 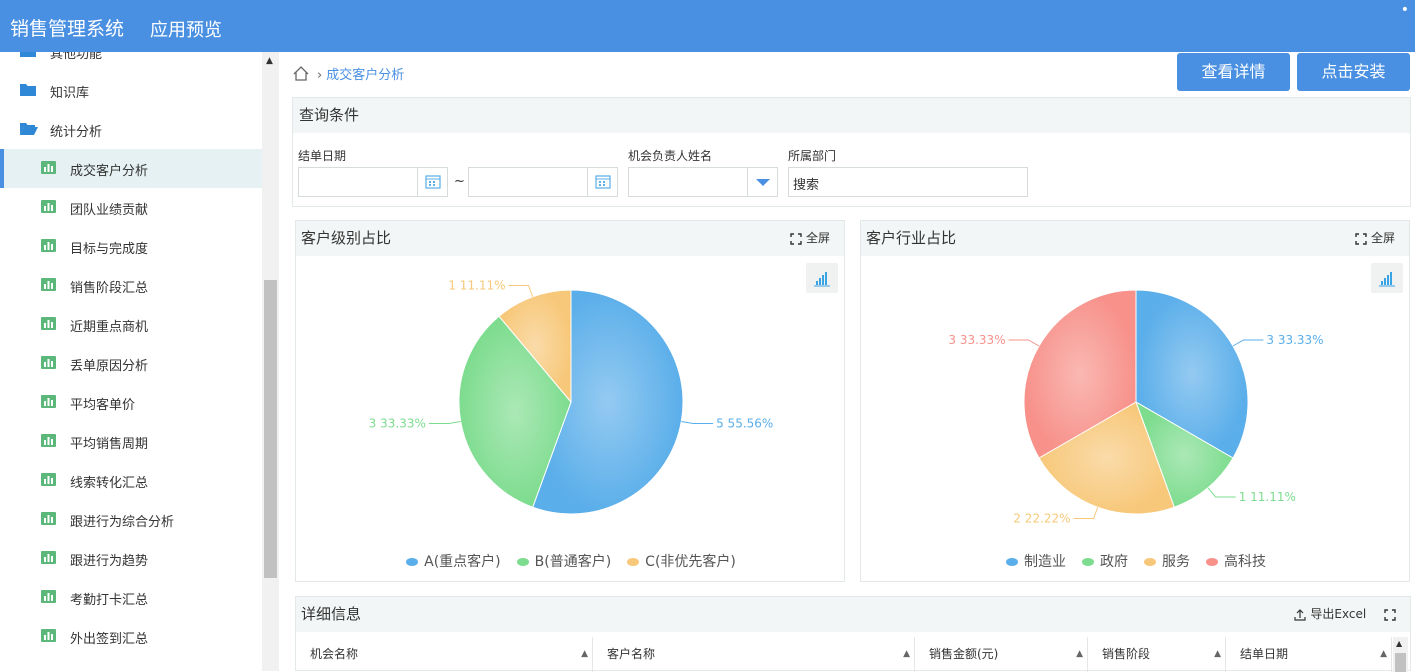 I want to click on column-header: 销售阶段 ▲, so click(x=1157, y=654).